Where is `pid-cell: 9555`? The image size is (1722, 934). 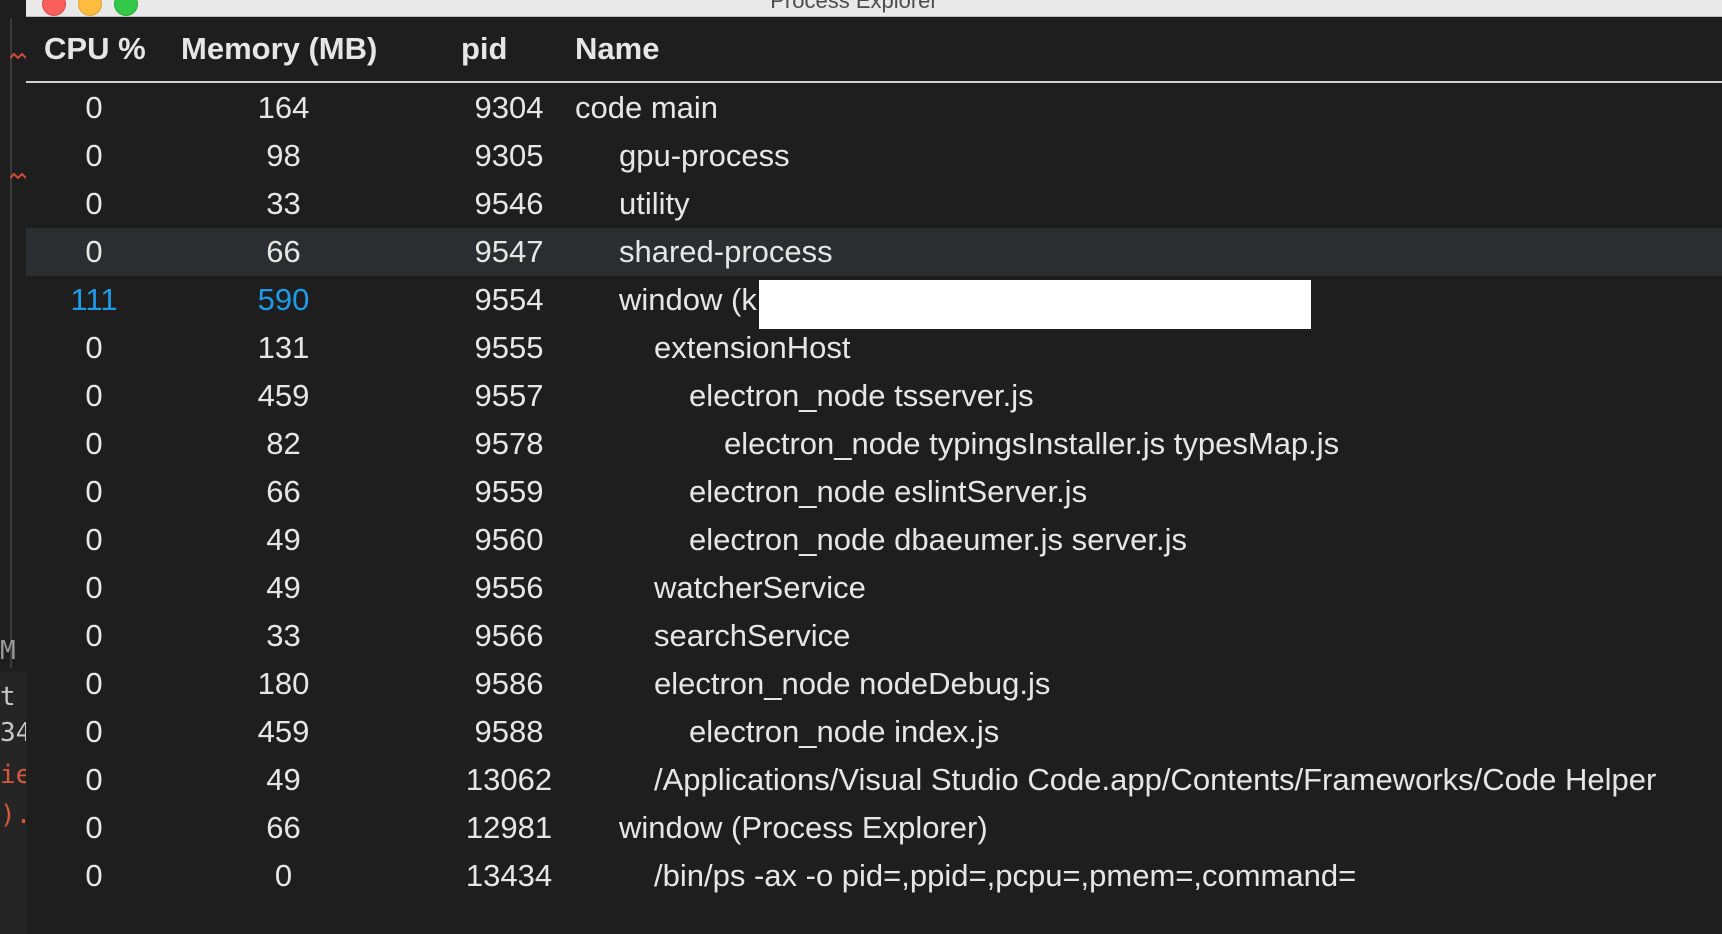 pid-cell: 9555 is located at coordinates (509, 347).